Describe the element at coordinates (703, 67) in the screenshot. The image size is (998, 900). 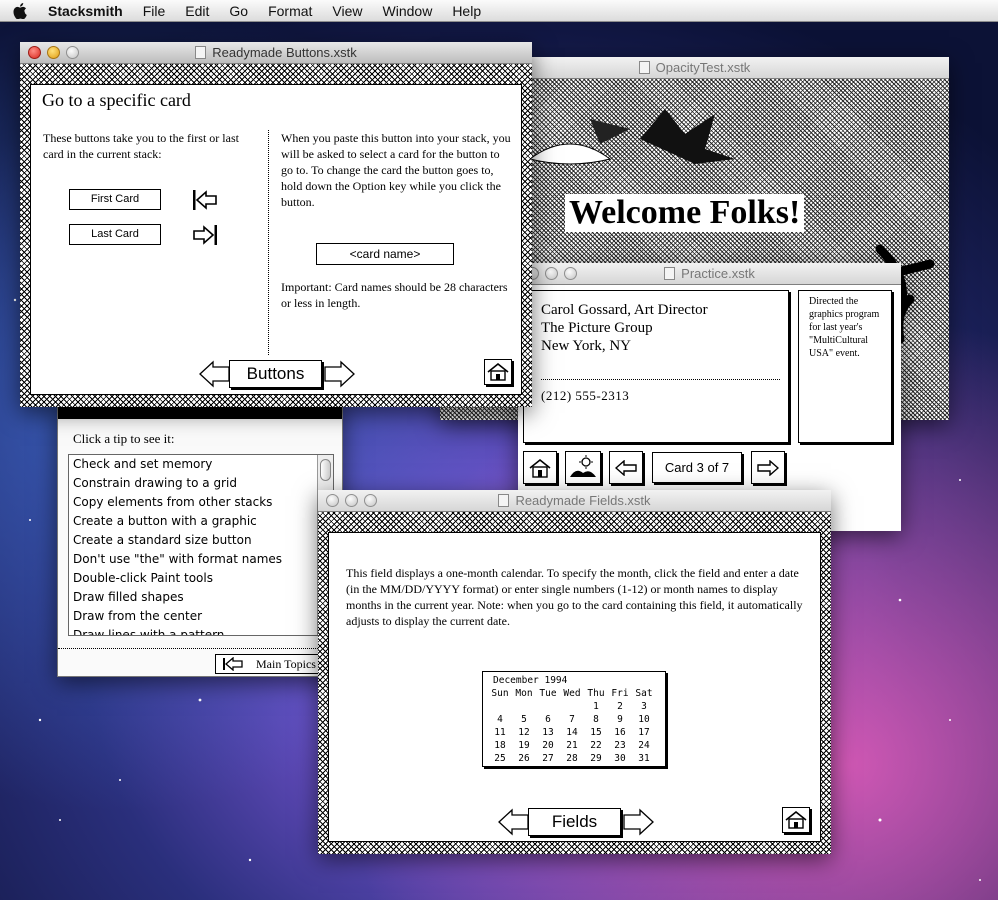
I see `opacity-window-title: OpacityTest.xstk` at that location.